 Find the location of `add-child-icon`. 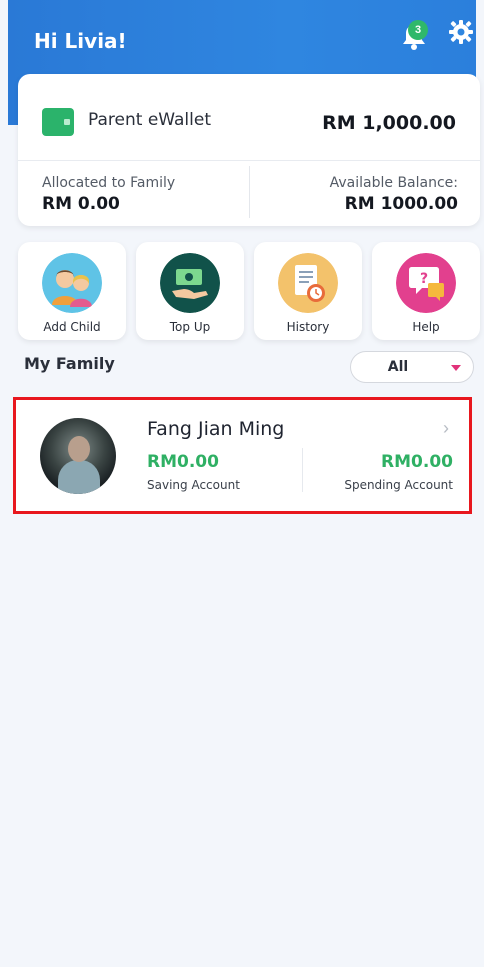

add-child-icon is located at coordinates (72, 283).